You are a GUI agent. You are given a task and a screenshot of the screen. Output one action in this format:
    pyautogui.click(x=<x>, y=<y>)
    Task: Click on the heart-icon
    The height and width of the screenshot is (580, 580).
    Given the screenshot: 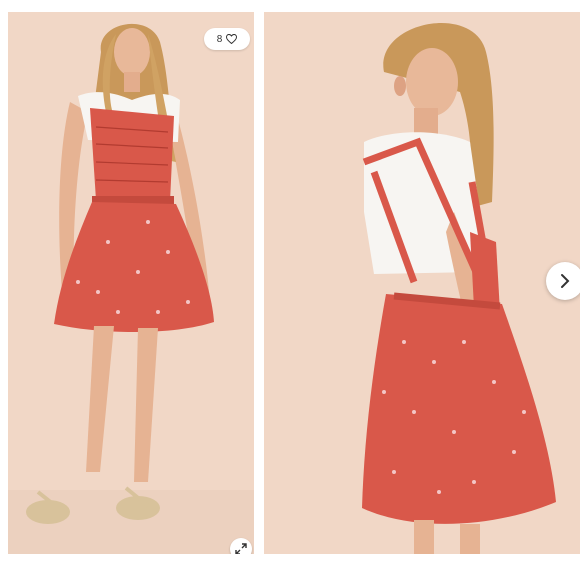 What is the action you would take?
    pyautogui.click(x=232, y=39)
    